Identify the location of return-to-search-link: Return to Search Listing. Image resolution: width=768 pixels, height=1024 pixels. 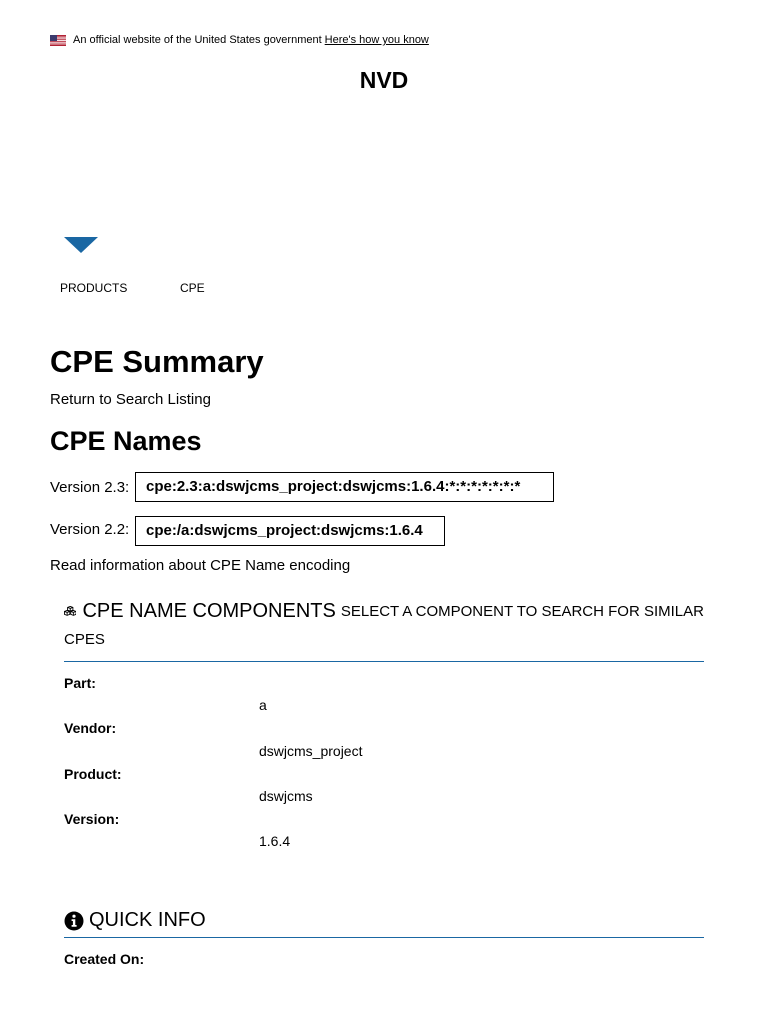
(130, 400).